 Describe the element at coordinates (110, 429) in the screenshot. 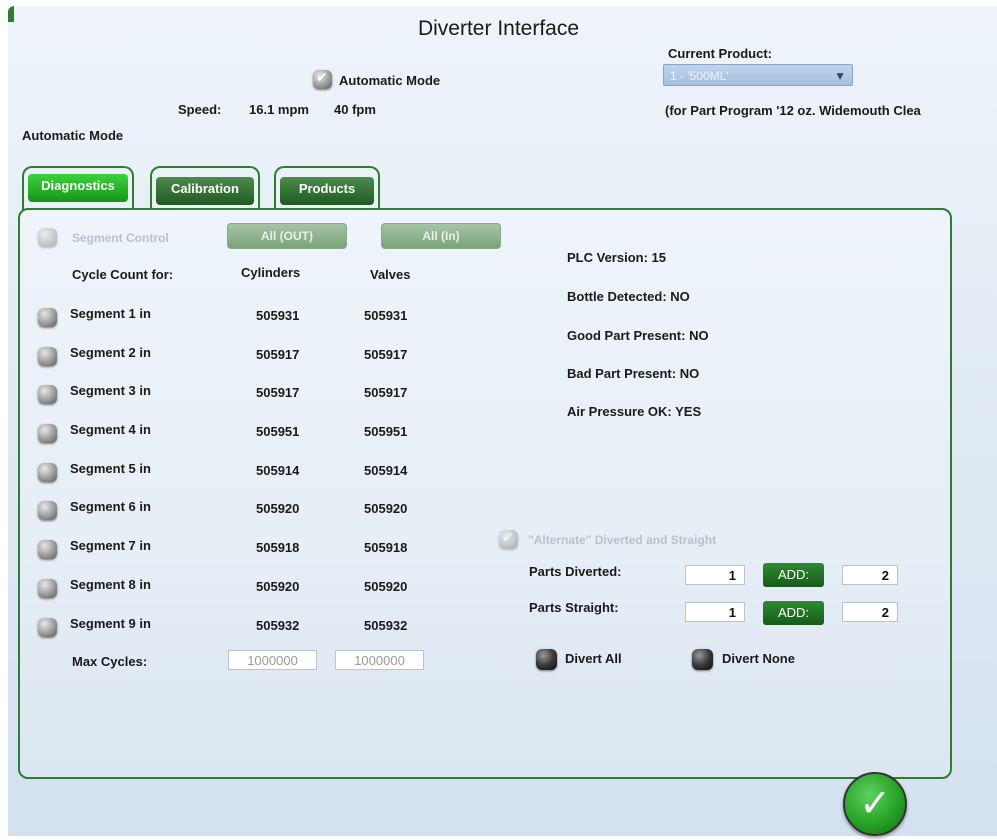

I see `segment-4-label: Segment 4 in` at that location.